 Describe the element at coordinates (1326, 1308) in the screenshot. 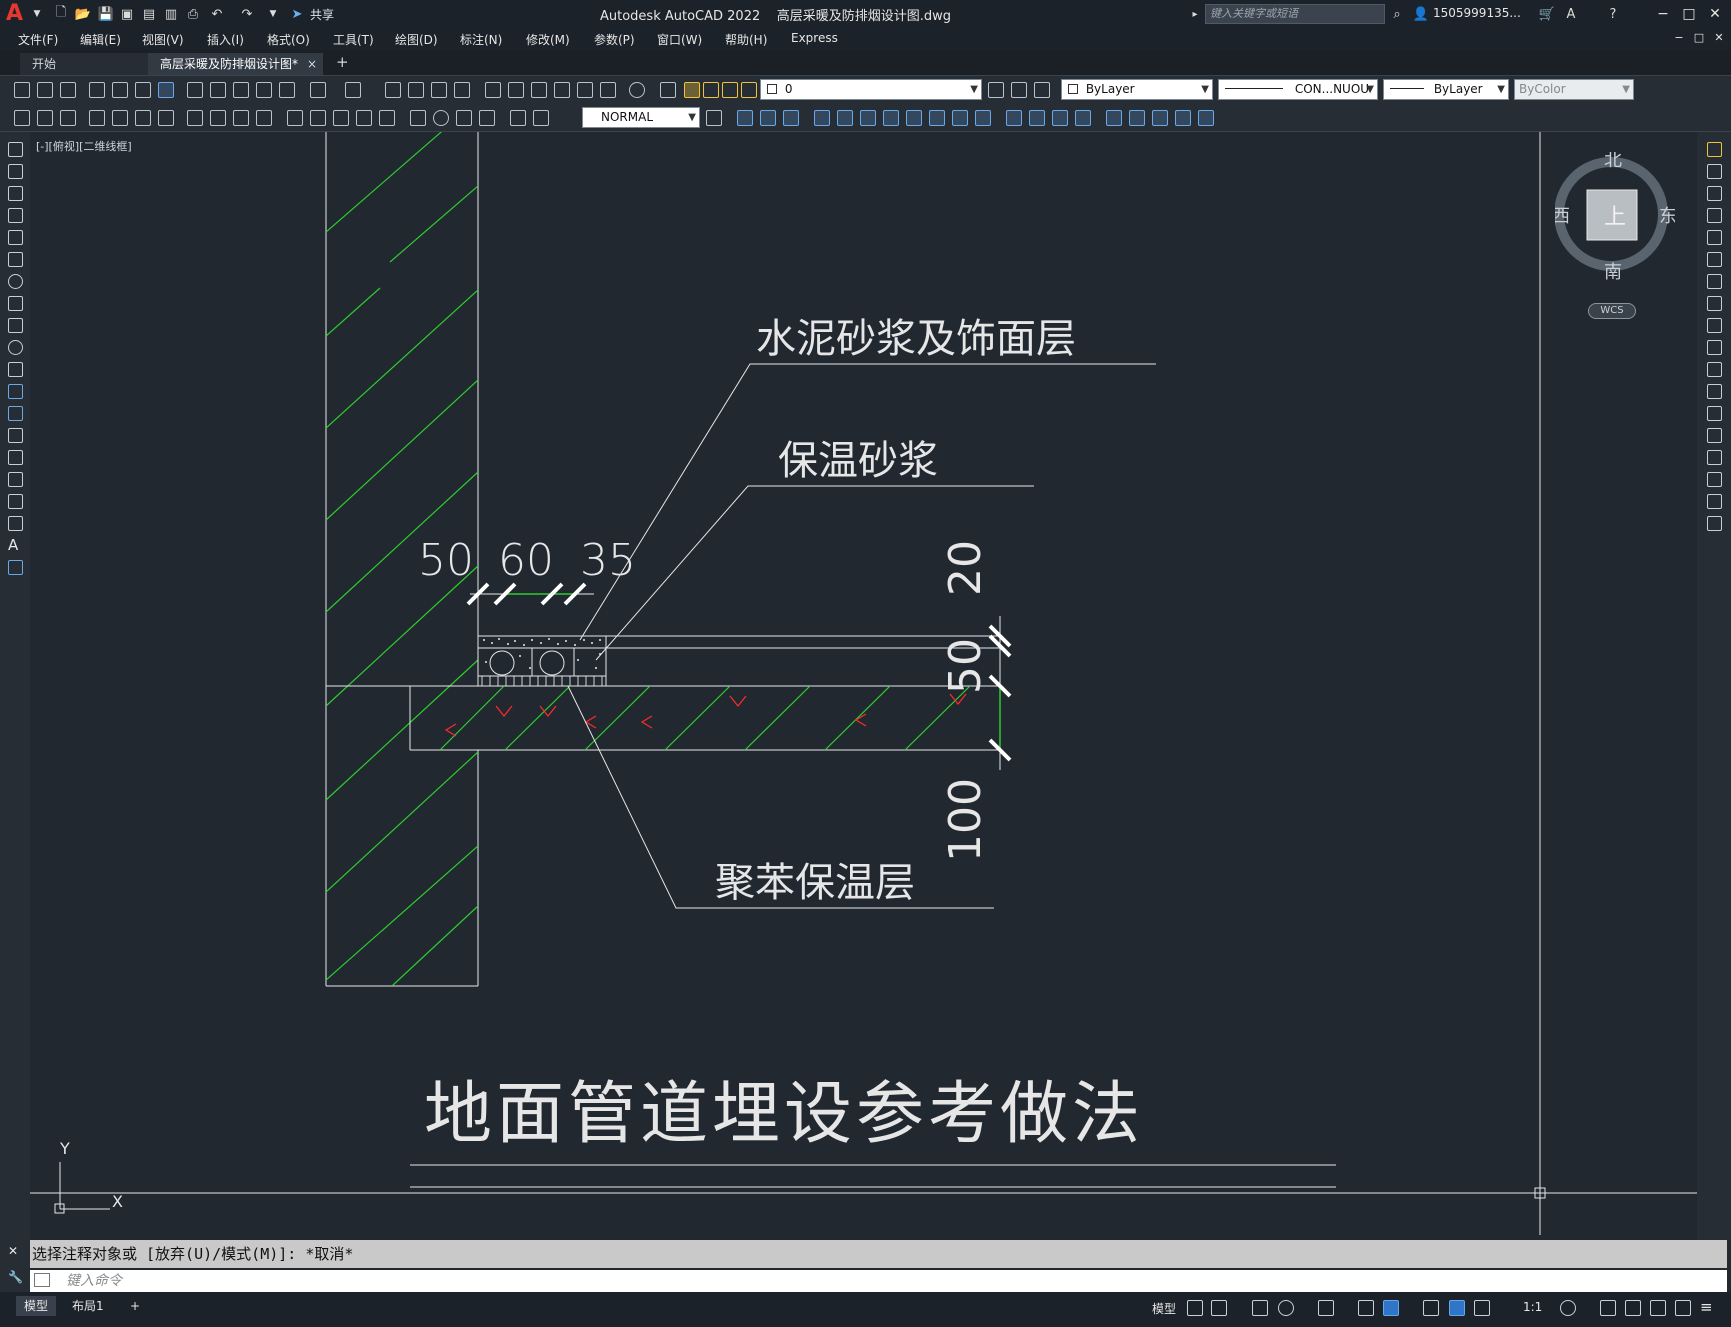

I see `isodraft-icon` at that location.